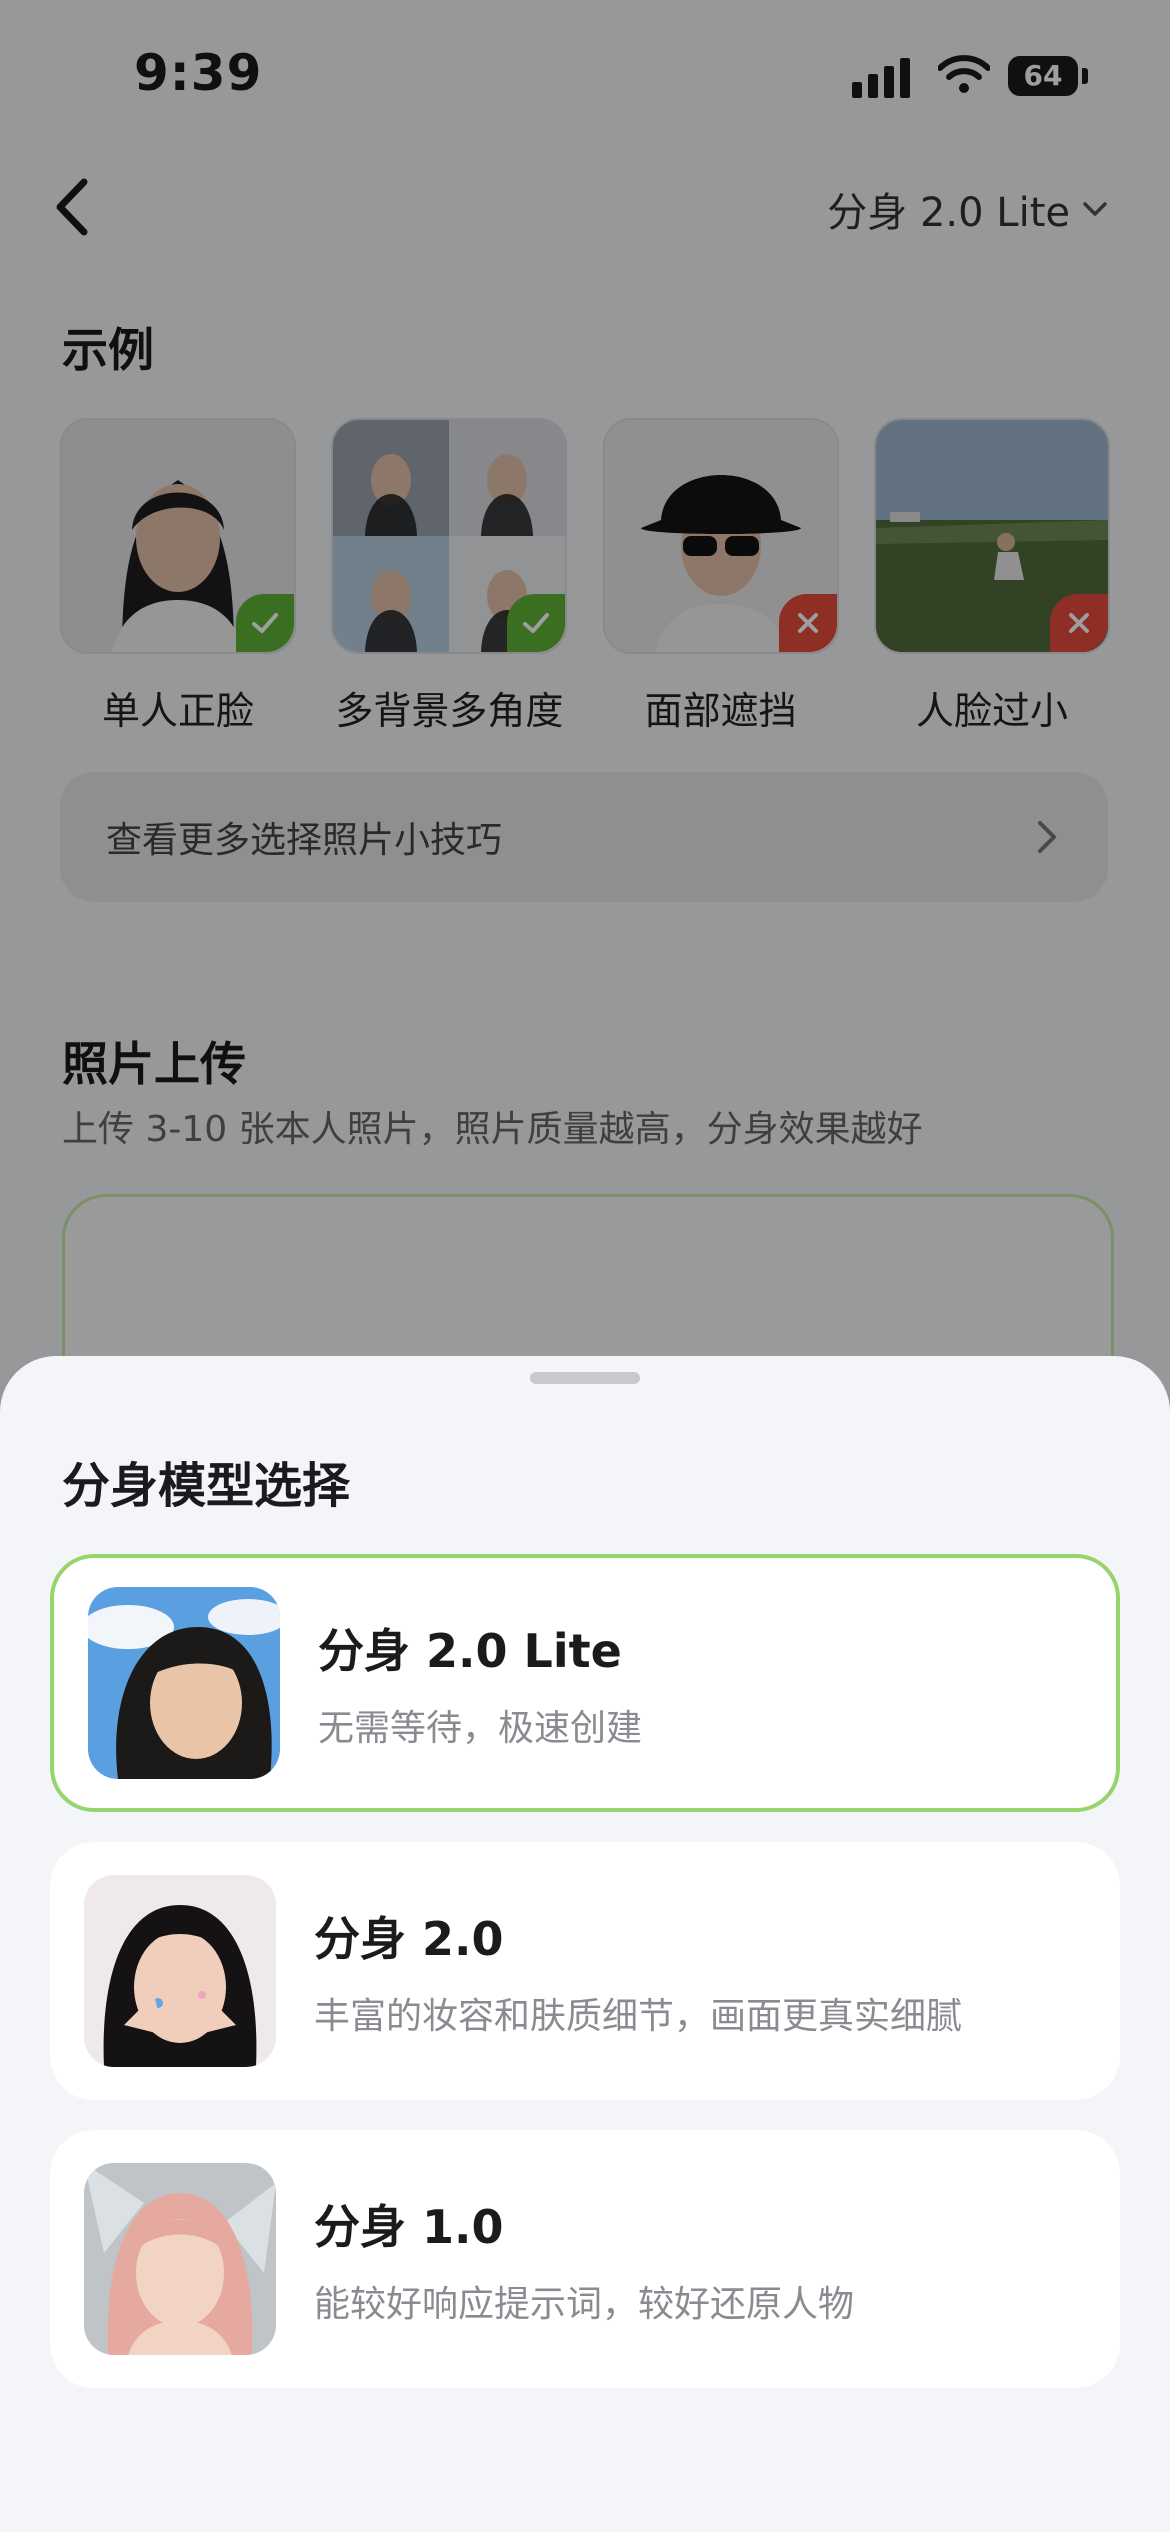 The width and height of the screenshot is (1170, 2532). What do you see at coordinates (585, 1971) in the screenshot?
I see `model-option-2-0: 分身 2.0 丰富的妆容和肤质细节，画面更真实细腻` at bounding box center [585, 1971].